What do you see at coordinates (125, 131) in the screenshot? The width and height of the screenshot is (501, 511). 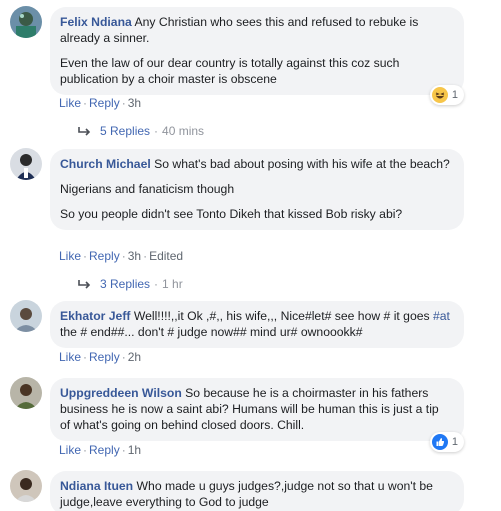 I see `replies-link: 5 Replies` at bounding box center [125, 131].